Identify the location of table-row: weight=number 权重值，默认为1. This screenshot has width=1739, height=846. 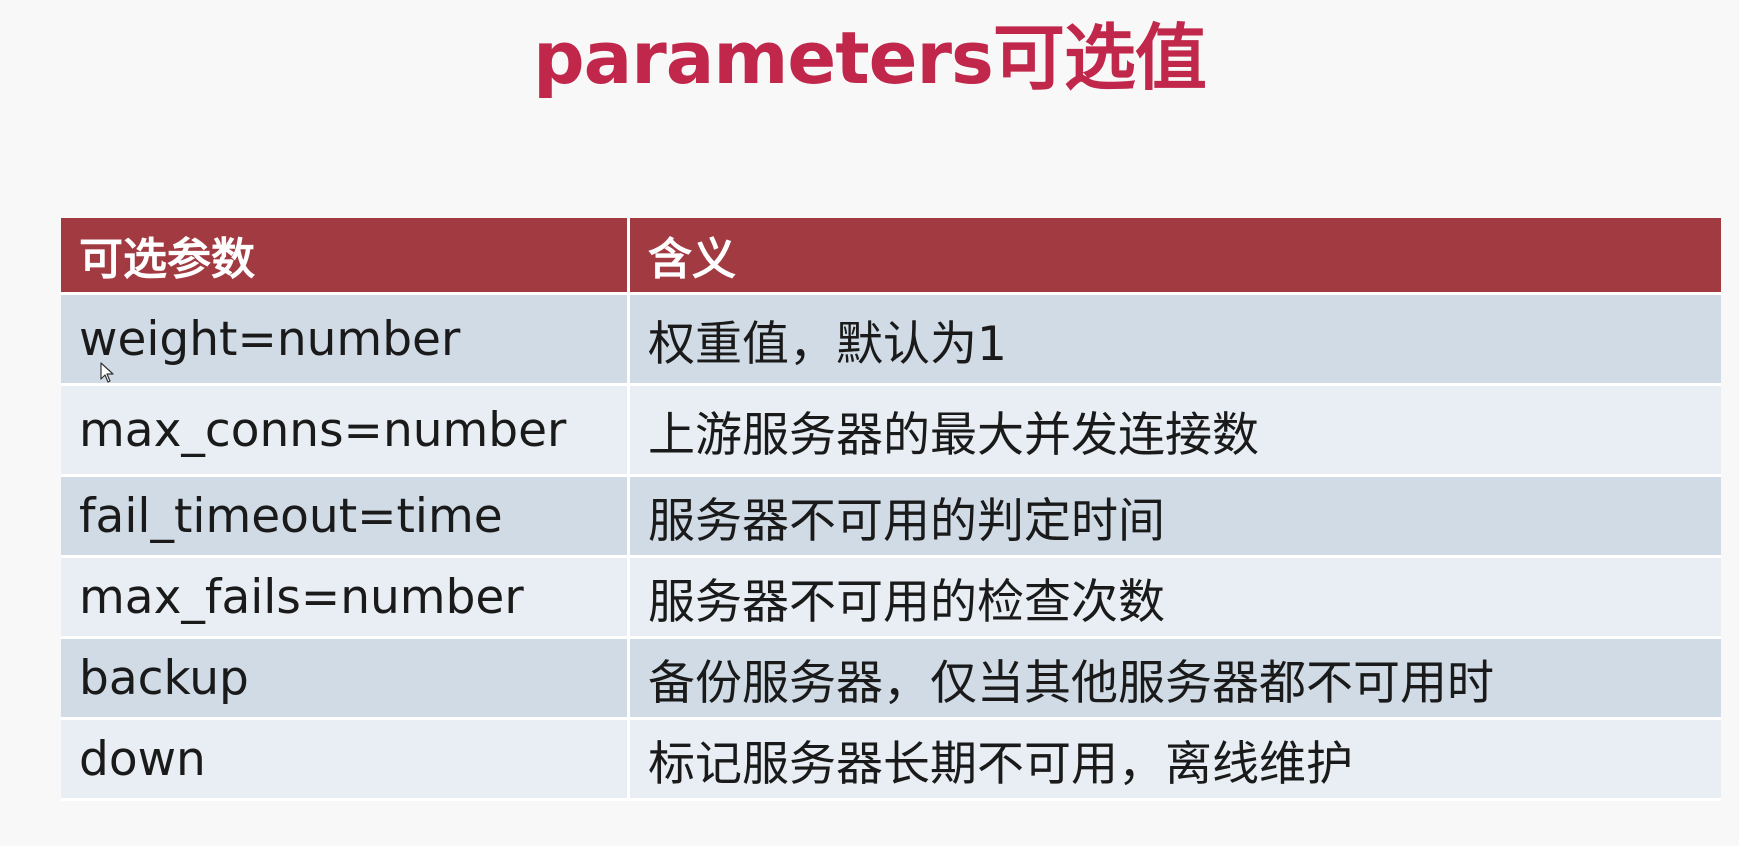
(891, 340).